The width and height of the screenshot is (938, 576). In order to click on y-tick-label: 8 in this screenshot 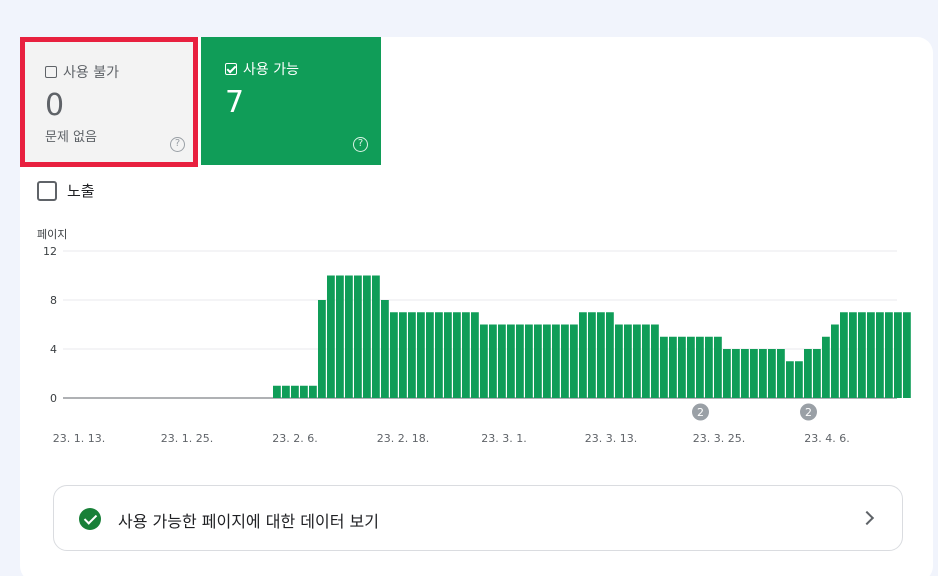, I will do `click(53, 300)`.